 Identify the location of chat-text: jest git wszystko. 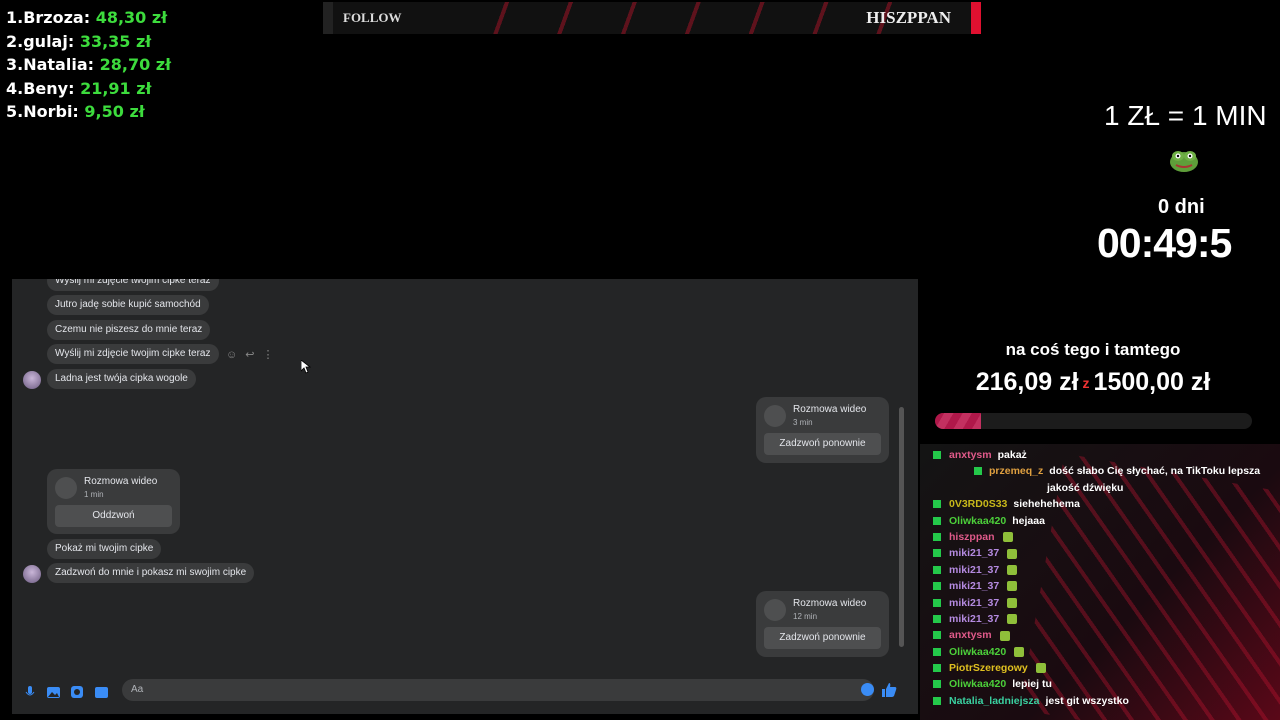
(1087, 700).